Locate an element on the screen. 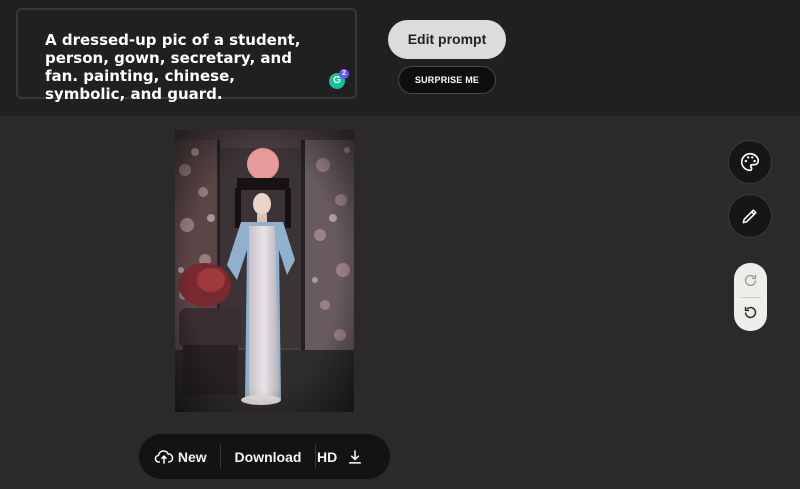 The width and height of the screenshot is (800, 489). download-button: Download is located at coordinates (268, 456).